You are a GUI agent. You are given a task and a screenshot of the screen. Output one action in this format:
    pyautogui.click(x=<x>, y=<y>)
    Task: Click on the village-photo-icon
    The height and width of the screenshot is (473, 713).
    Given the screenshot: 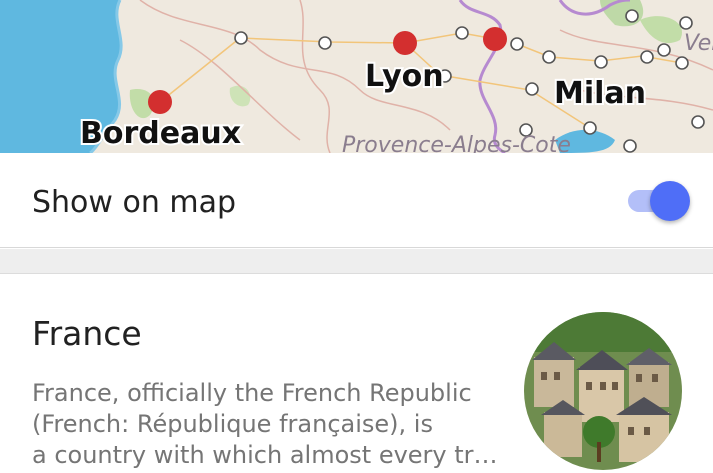 What is the action you would take?
    pyautogui.click(x=603, y=391)
    